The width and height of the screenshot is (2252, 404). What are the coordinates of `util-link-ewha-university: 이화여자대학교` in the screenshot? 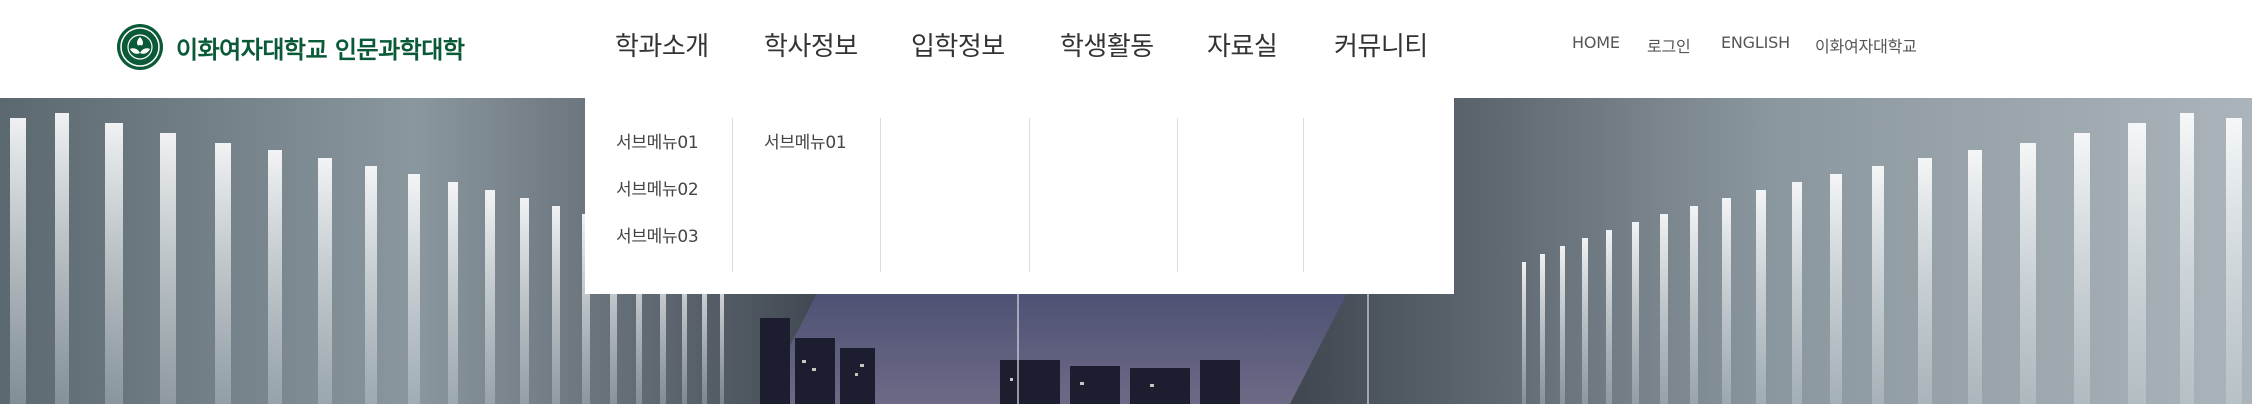 It's located at (1866, 45).